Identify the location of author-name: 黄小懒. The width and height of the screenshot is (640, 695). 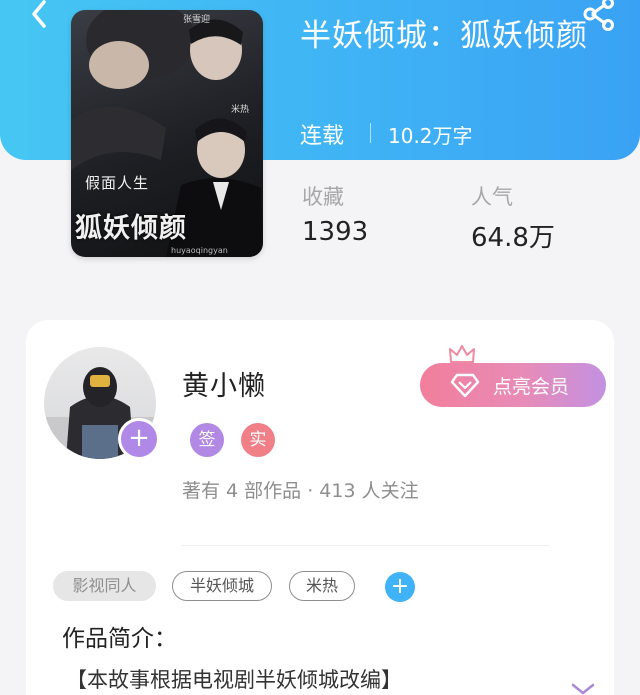
(224, 383).